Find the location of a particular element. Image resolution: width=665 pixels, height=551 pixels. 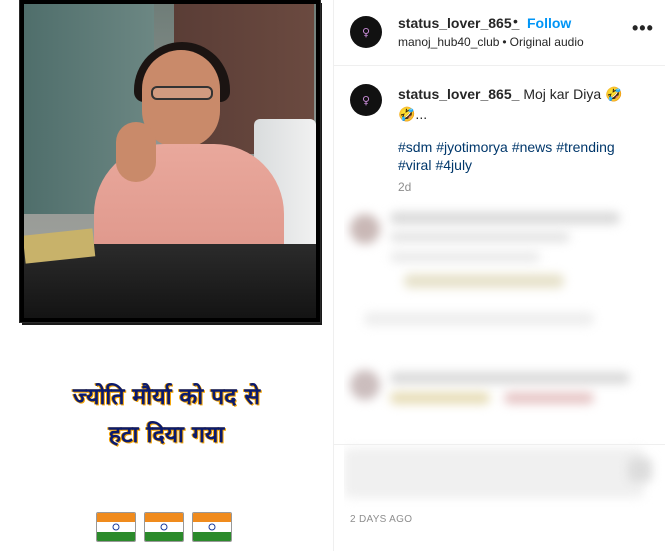

video-caption-line1: ज्योति मौर्या को पद से is located at coordinates (166, 397).